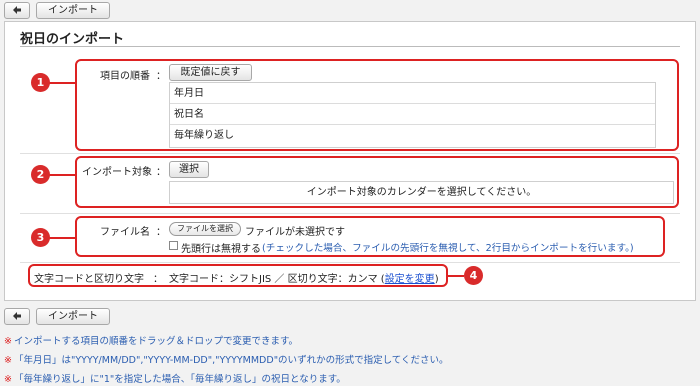  Describe the element at coordinates (72, 39) in the screenshot. I see `page-title: 祝日のインポート` at that location.